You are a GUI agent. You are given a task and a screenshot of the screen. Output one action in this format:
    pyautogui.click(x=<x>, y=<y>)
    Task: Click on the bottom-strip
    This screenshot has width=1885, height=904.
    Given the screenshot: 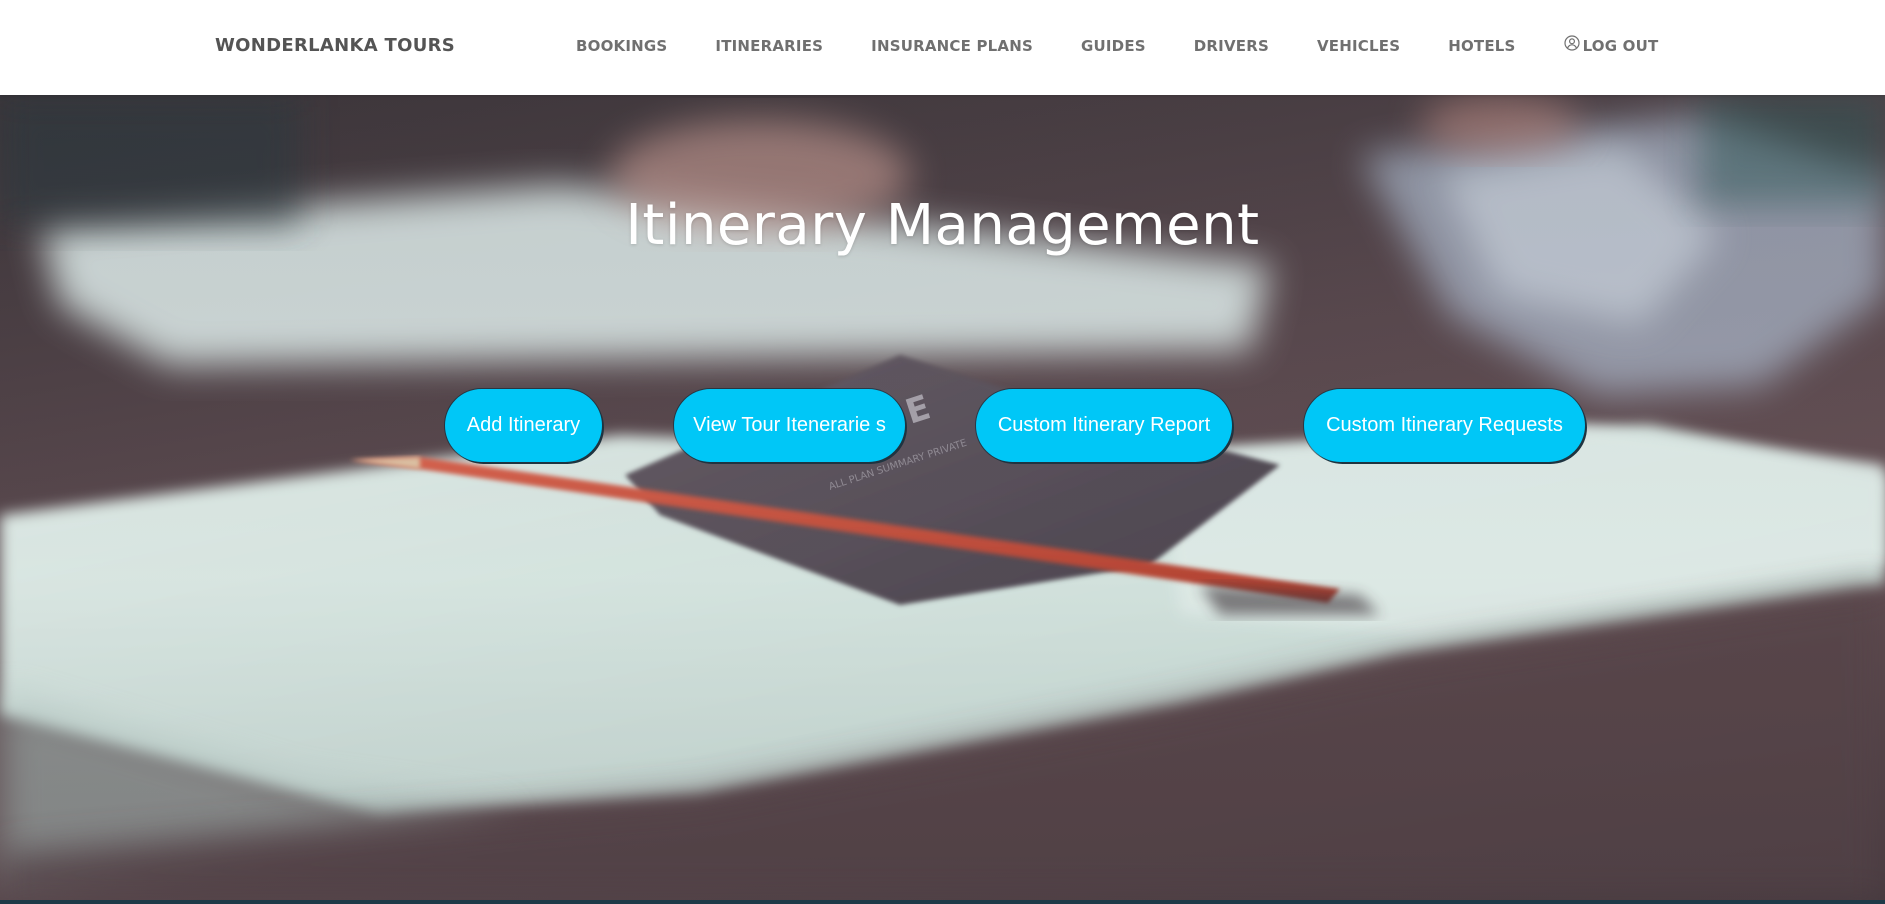 What is the action you would take?
    pyautogui.click(x=942, y=902)
    